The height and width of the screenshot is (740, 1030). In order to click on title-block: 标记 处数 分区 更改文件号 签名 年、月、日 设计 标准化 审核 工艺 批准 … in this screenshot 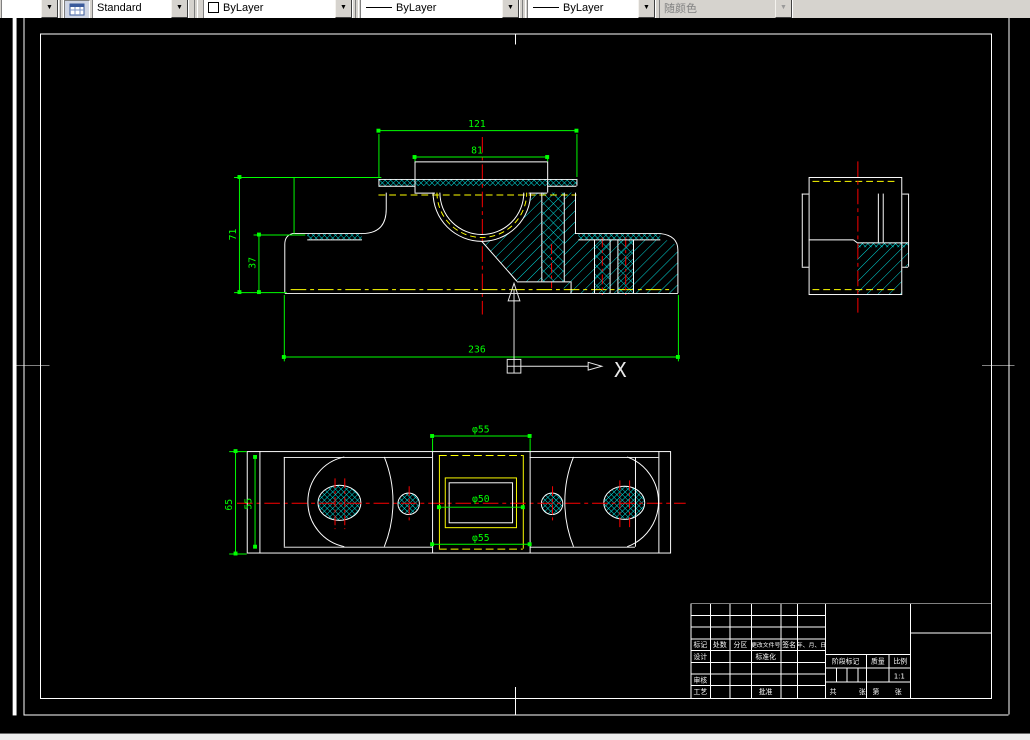, I will do `click(841, 650)`.